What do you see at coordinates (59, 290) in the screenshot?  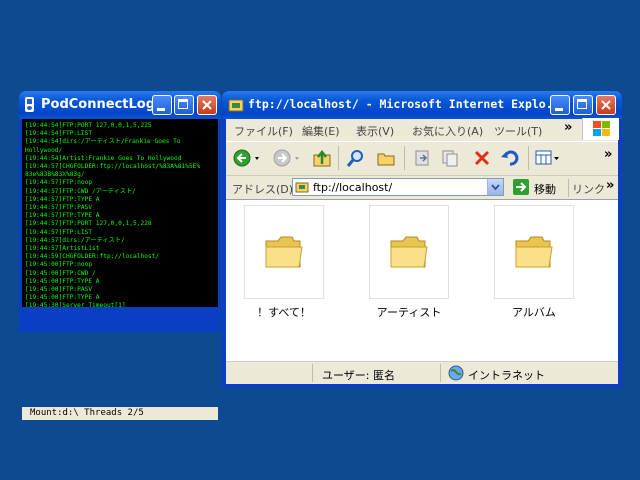 I see `log-line: [19:45:00]FTP:PASV` at bounding box center [59, 290].